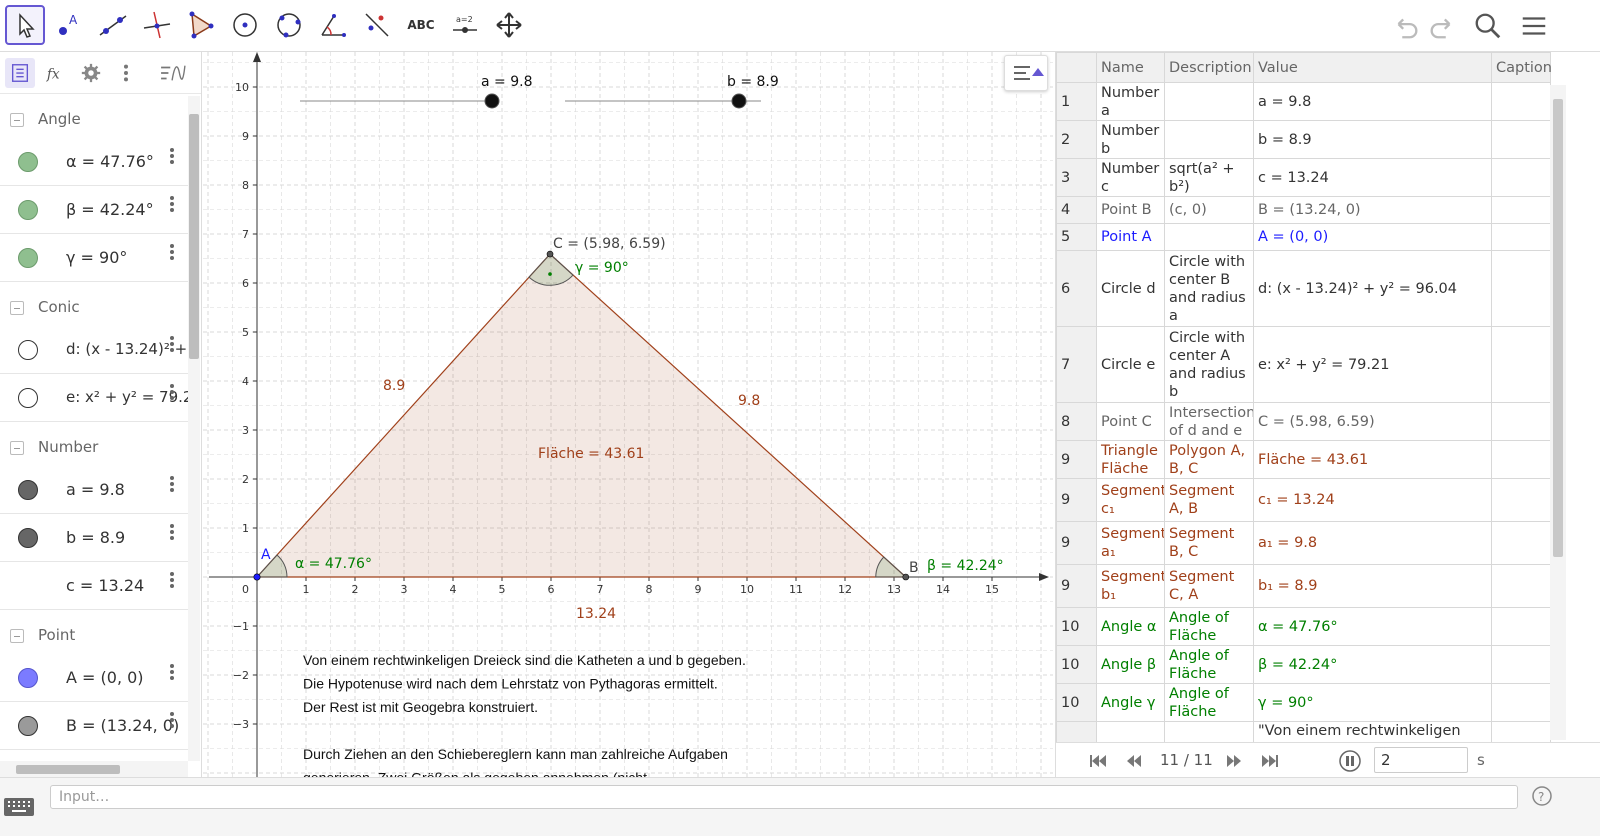 The image size is (1600, 836). I want to click on undo-button, so click(1406, 26).